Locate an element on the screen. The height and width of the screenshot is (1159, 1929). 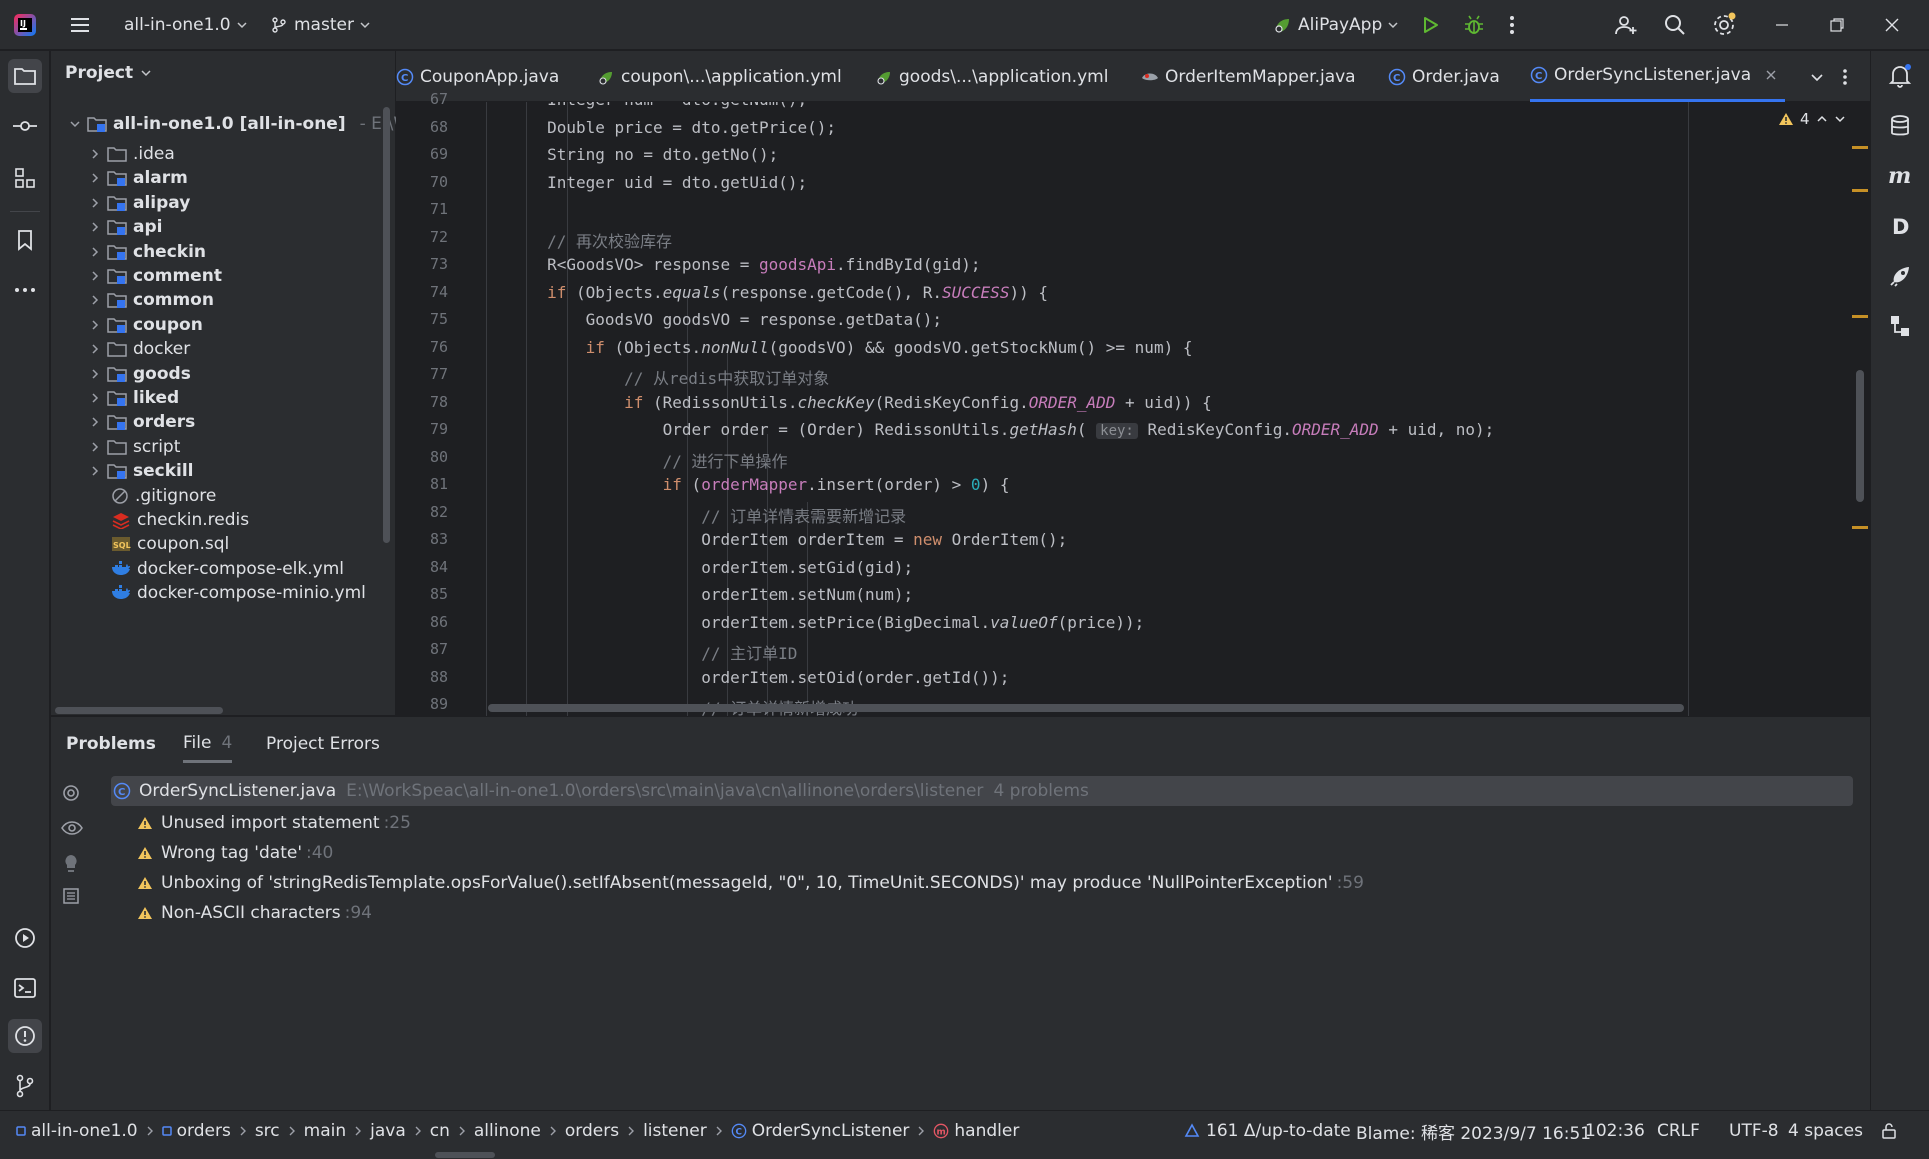
close-tab-icon is located at coordinates (1771, 75).